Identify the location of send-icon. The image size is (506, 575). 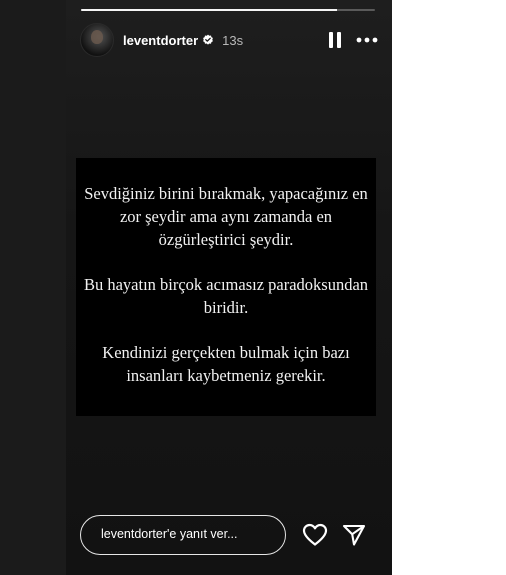
(354, 535).